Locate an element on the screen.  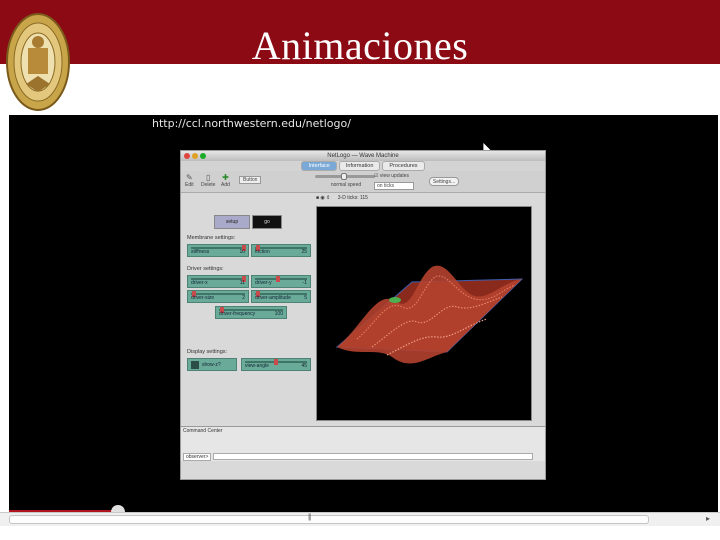
window-controls is located at coordinates (195, 156).